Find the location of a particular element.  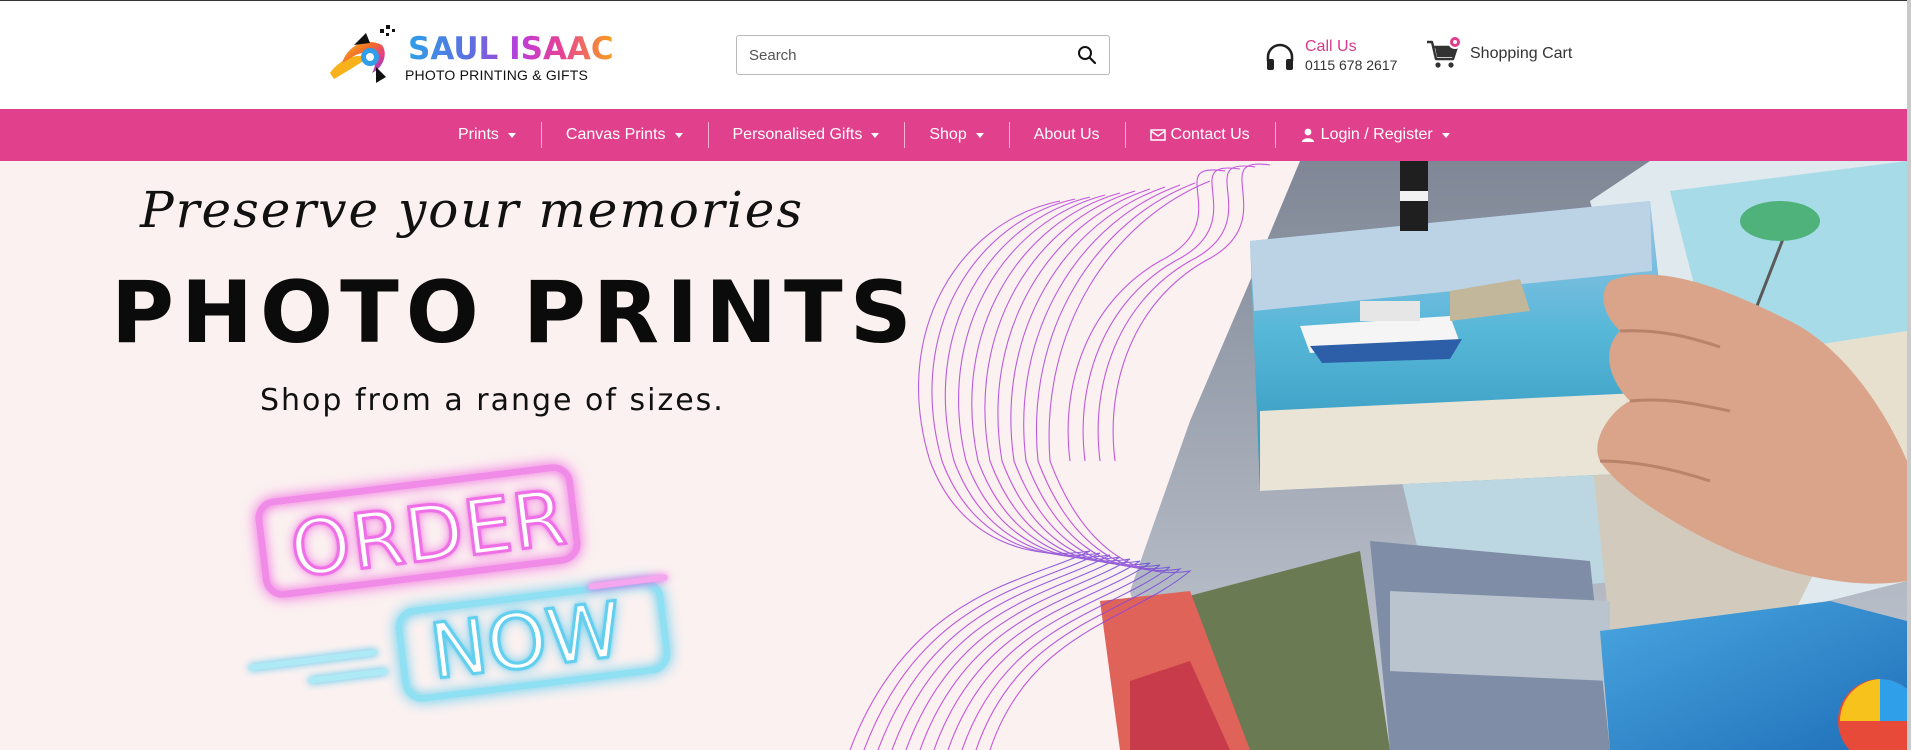

hero-title: PHOTO PRINTS is located at coordinates (515, 313).